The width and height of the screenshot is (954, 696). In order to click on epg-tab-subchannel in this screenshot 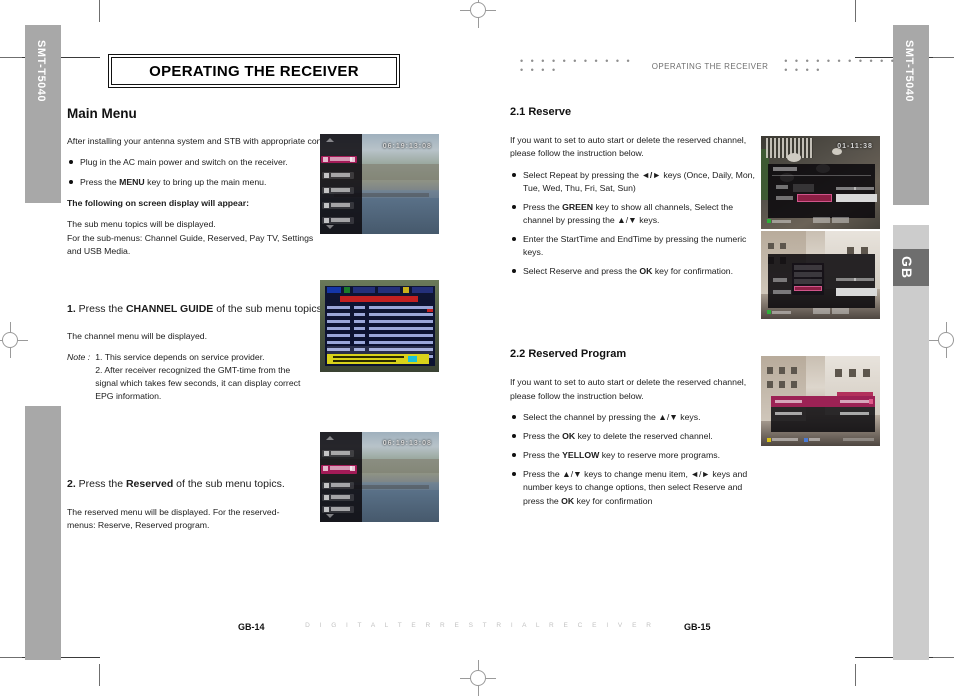, I will do `click(422, 290)`.